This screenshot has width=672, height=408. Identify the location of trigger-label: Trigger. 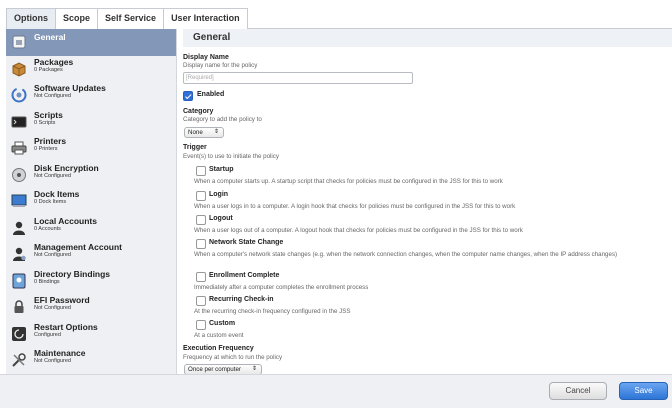
(195, 147).